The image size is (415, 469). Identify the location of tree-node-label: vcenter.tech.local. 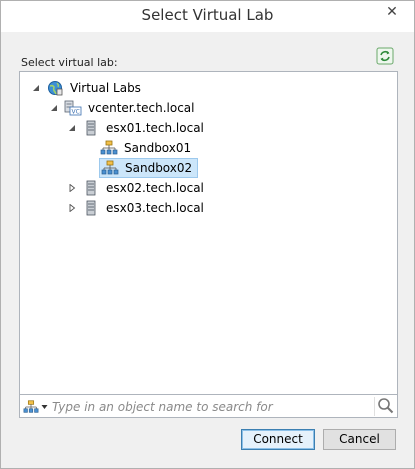
(141, 108).